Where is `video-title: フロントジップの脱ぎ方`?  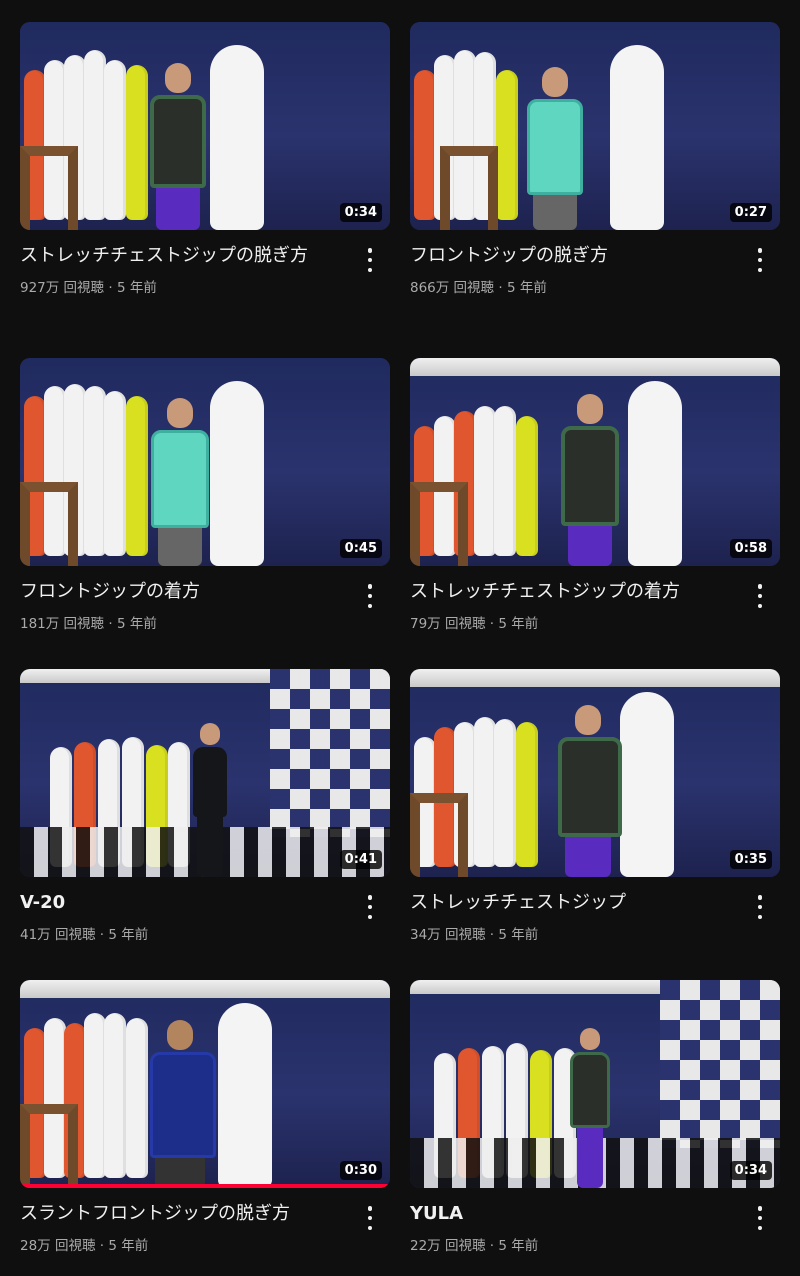 video-title: フロントジップの脱ぎ方 is located at coordinates (573, 255).